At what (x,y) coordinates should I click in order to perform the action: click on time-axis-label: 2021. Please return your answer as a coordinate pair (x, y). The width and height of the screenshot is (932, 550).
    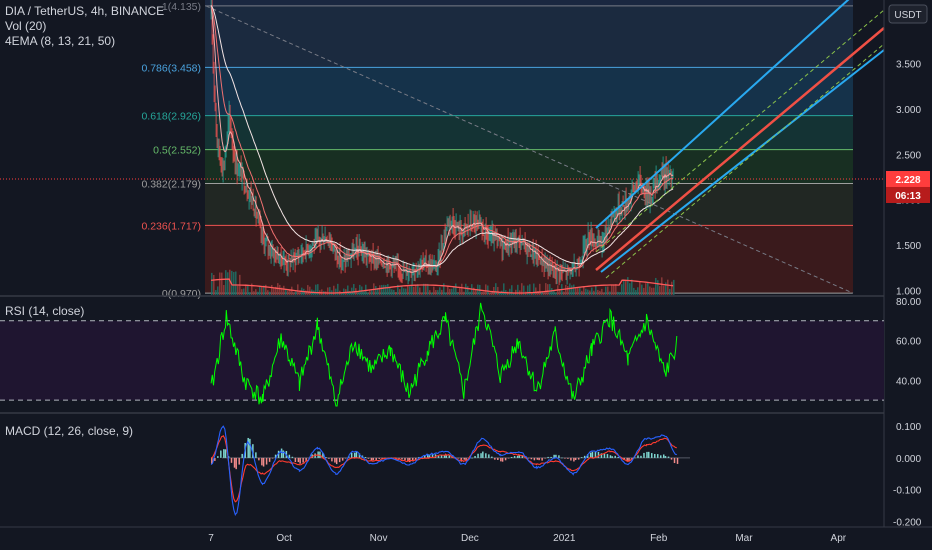
    Looking at the image, I should click on (564, 538).